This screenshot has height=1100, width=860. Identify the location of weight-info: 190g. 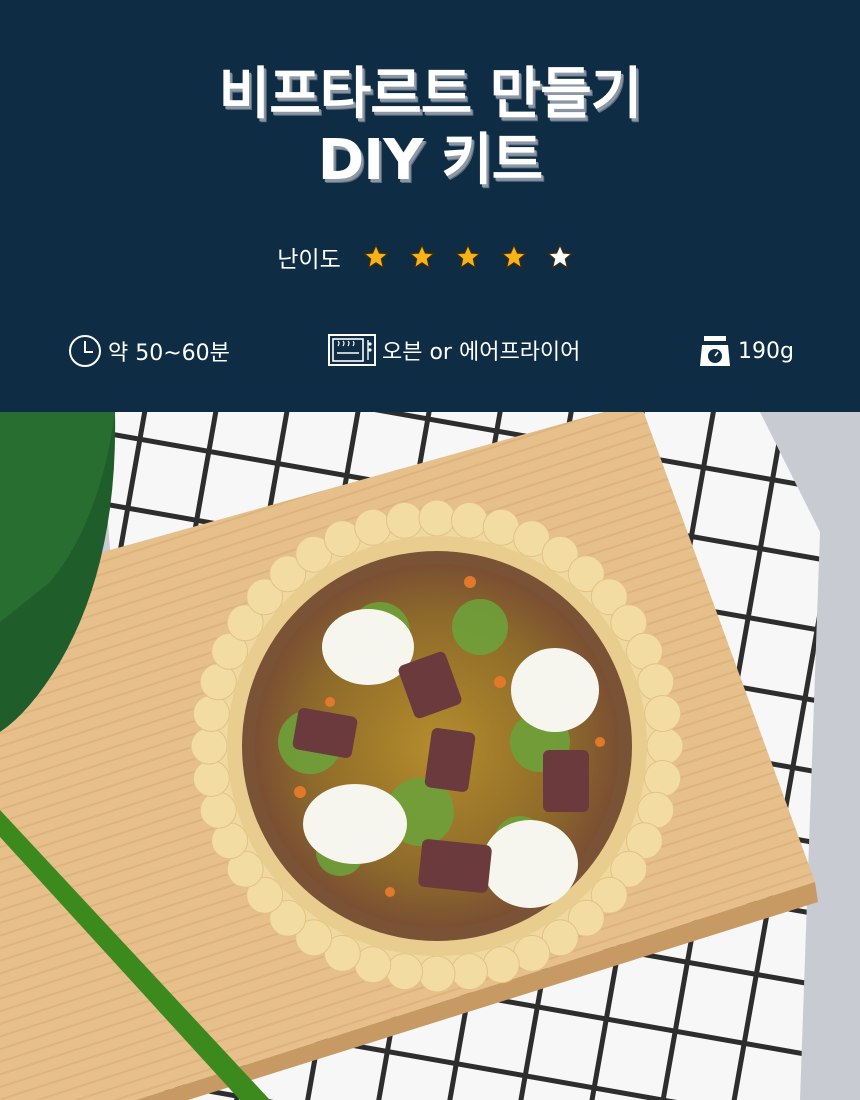
(746, 351).